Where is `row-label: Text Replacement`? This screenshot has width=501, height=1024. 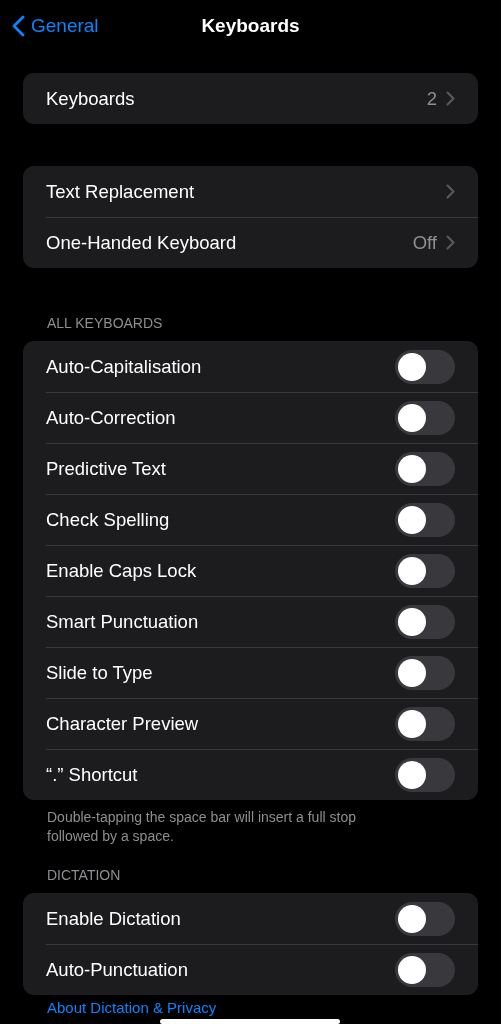
row-label: Text Replacement is located at coordinates (121, 191).